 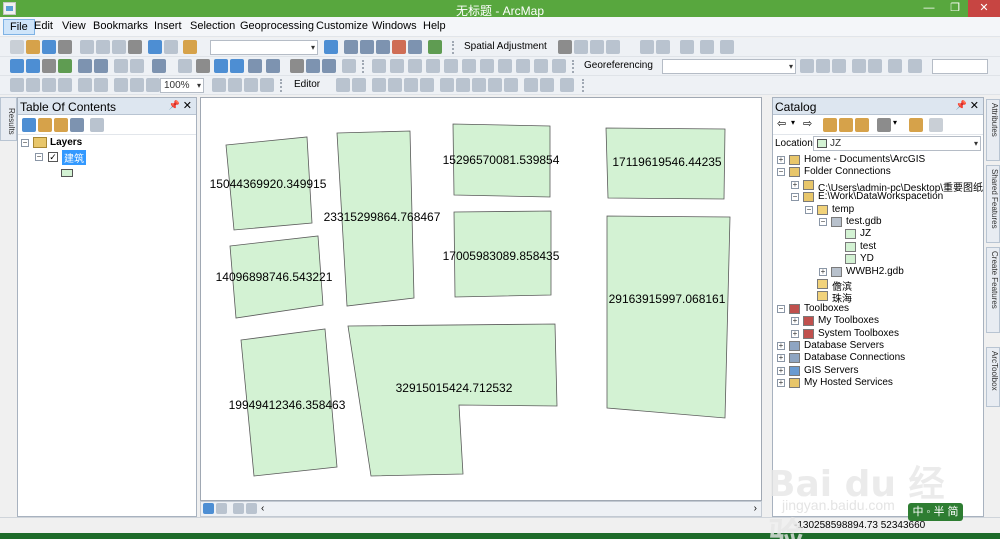 I want to click on toc-options-icon, so click(x=97, y=125).